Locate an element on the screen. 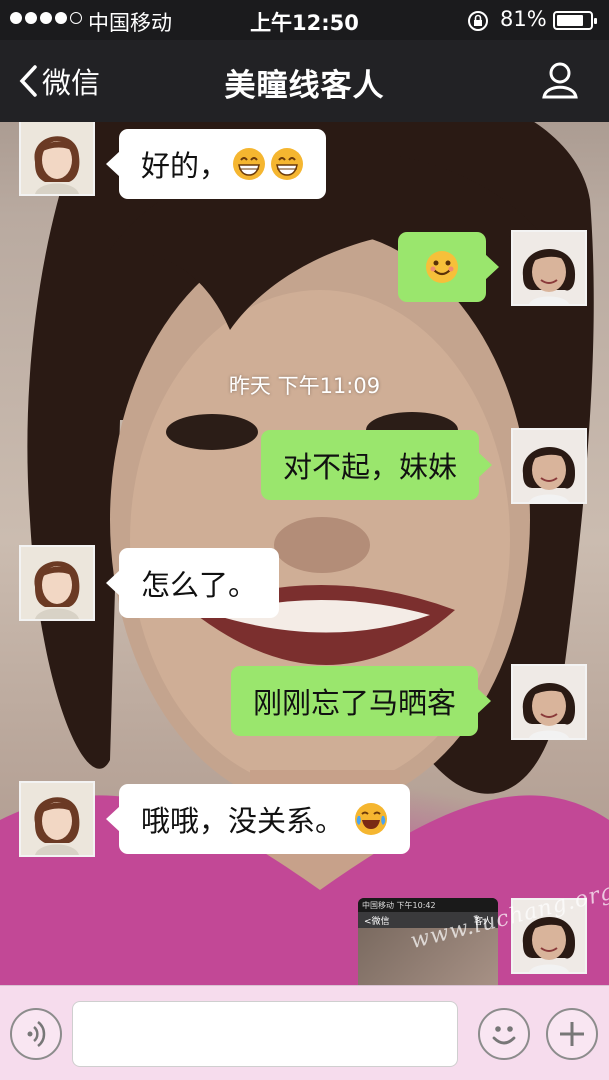  chat-input-bar is located at coordinates (304, 1032).